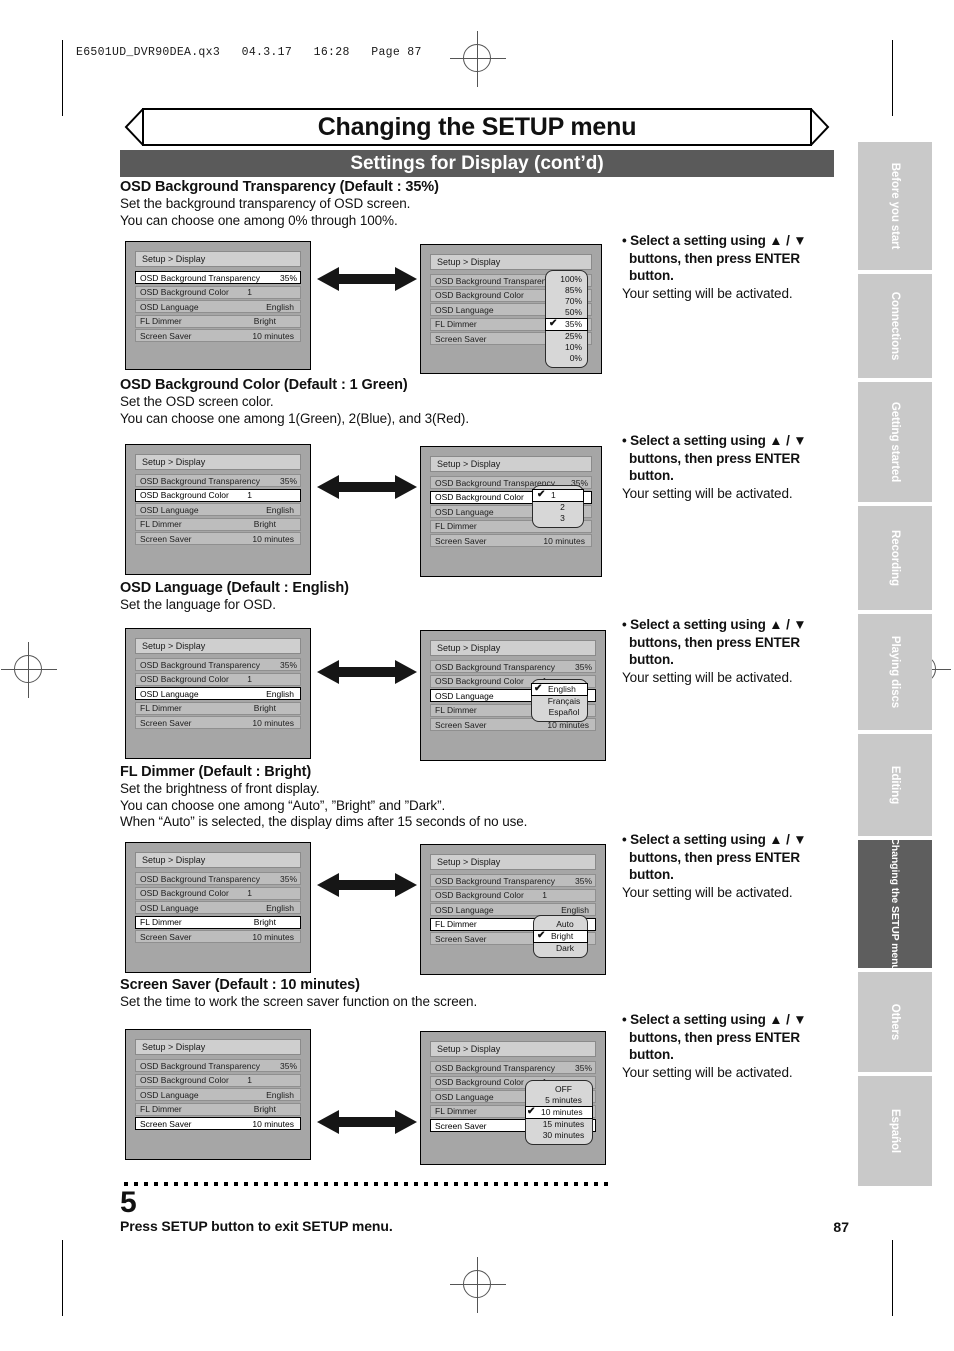  I want to click on page-title-box: Changing the SETUP menu, so click(477, 127).